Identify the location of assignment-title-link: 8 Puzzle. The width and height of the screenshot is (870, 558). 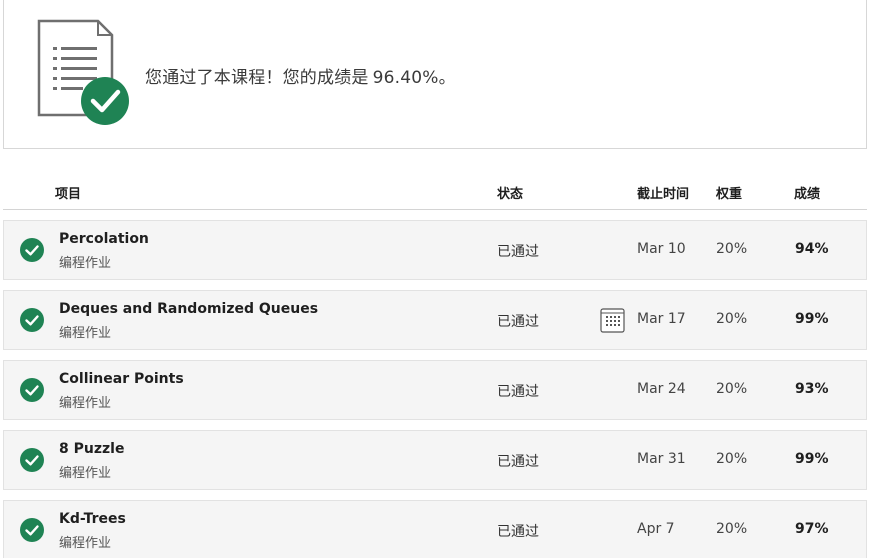
(91, 449).